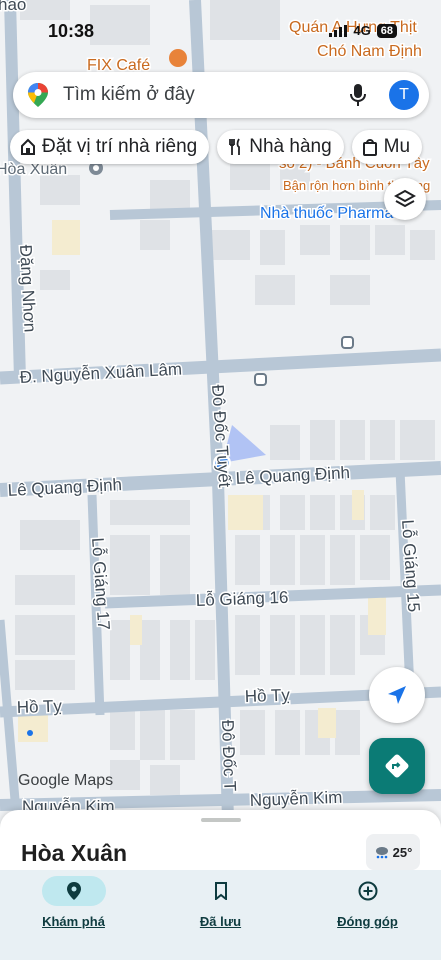 The height and width of the screenshot is (960, 441). I want to click on chip-label: Mu, so click(397, 146).